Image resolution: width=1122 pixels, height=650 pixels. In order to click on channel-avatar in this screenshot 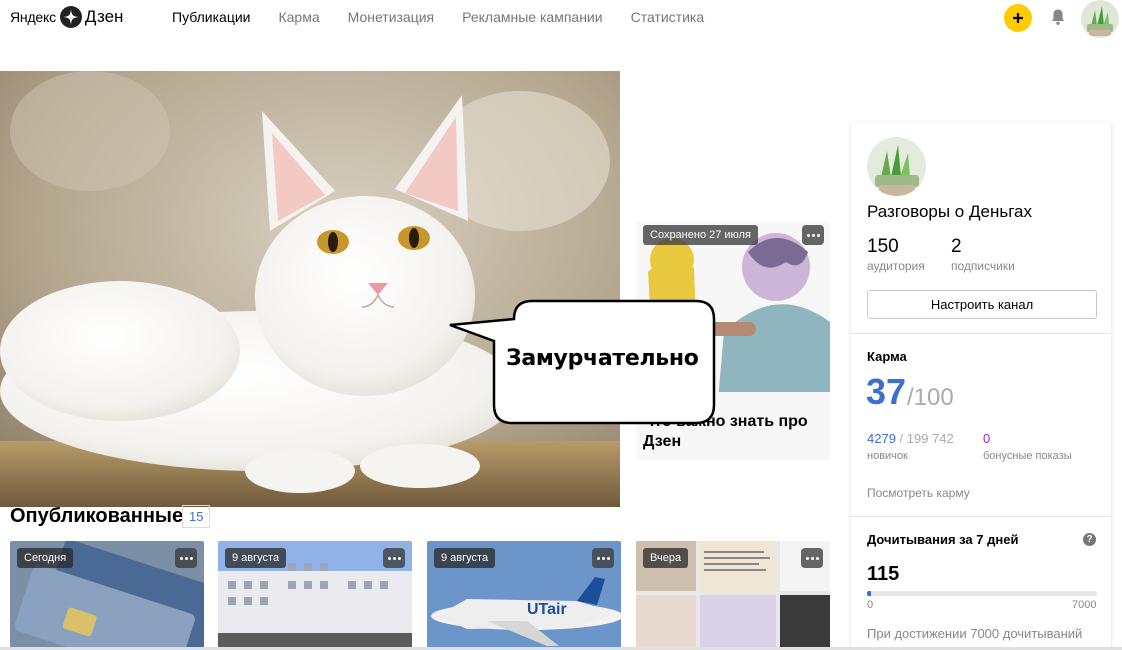, I will do `click(896, 166)`.